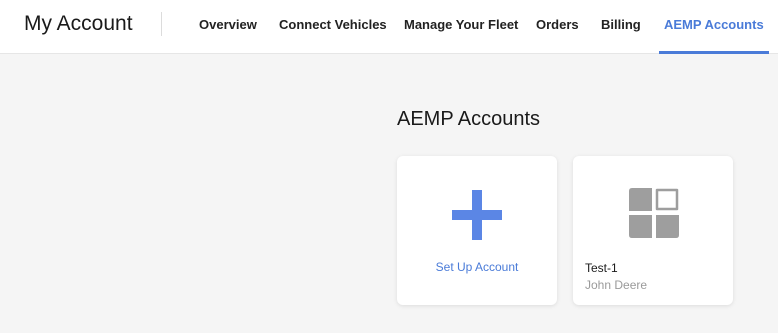 This screenshot has width=778, height=333. Describe the element at coordinates (469, 119) in the screenshot. I see `section-title: AEMP Accounts` at that location.